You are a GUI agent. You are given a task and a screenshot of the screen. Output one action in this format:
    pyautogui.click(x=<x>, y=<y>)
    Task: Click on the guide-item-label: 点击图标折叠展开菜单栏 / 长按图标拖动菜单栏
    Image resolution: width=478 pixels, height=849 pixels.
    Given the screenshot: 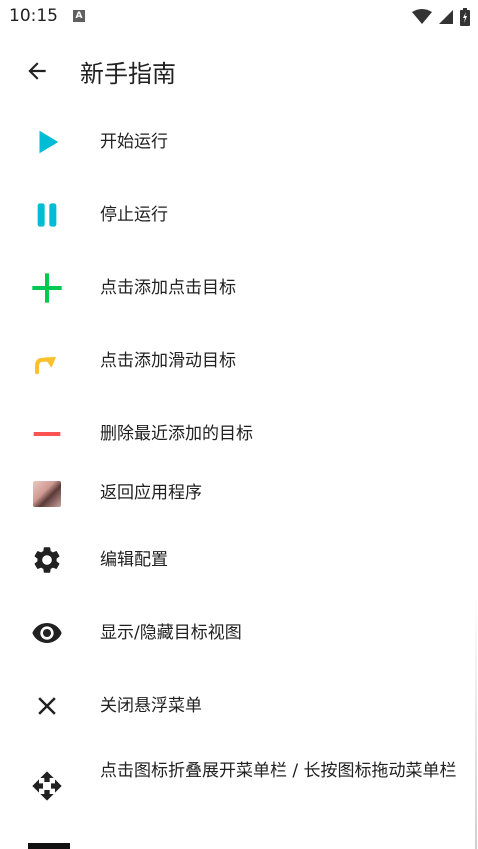 What is the action you would take?
    pyautogui.click(x=278, y=771)
    